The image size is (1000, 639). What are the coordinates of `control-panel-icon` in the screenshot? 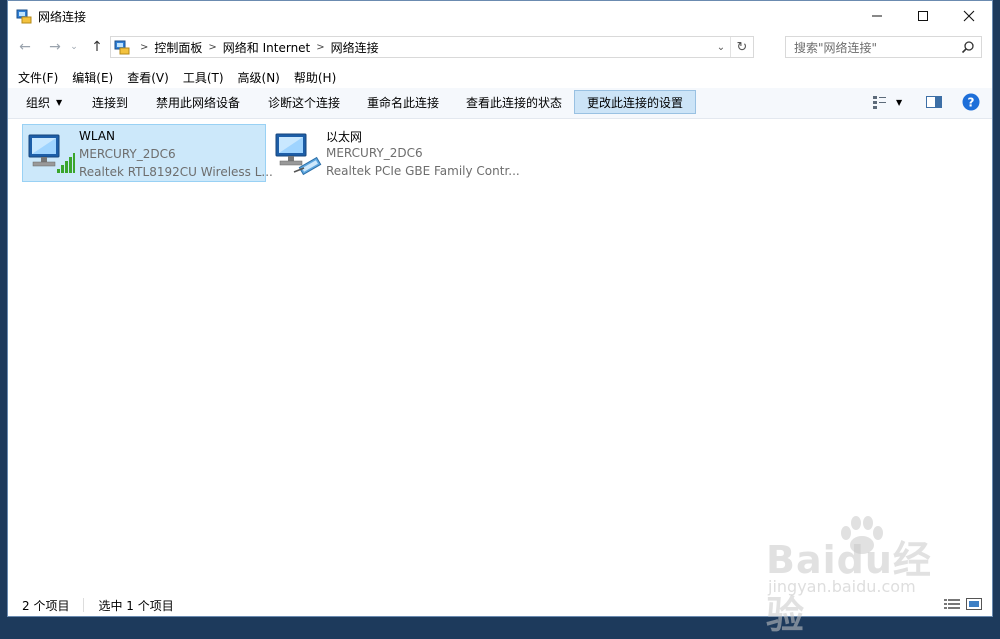 It's located at (122, 47).